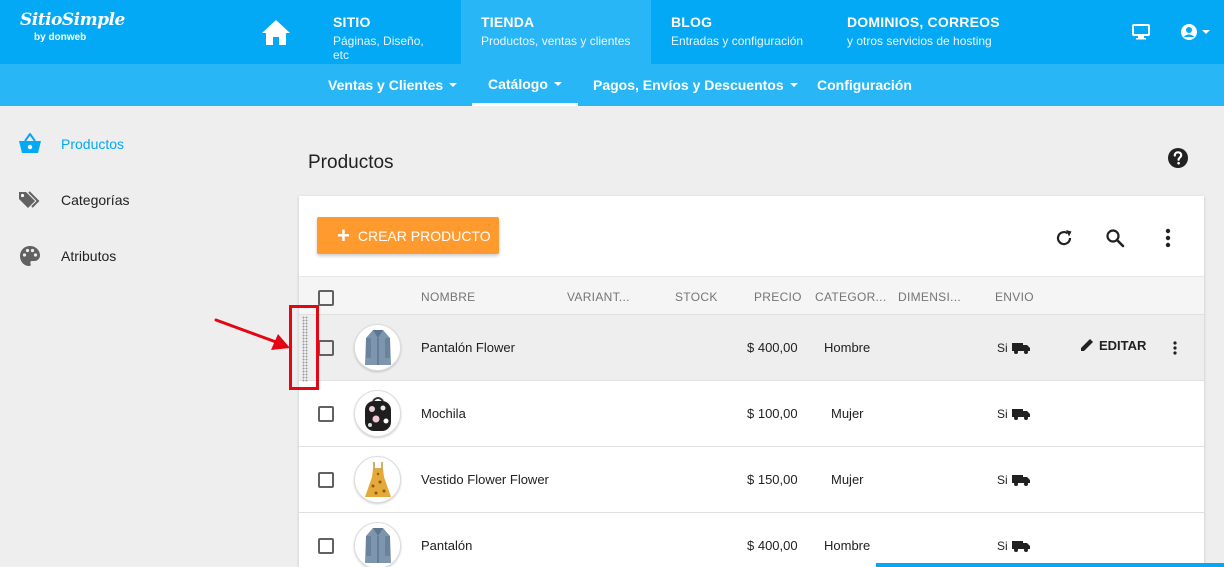 The image size is (1224, 567). What do you see at coordinates (447, 545) in the screenshot?
I see `product-name: Pantalón` at bounding box center [447, 545].